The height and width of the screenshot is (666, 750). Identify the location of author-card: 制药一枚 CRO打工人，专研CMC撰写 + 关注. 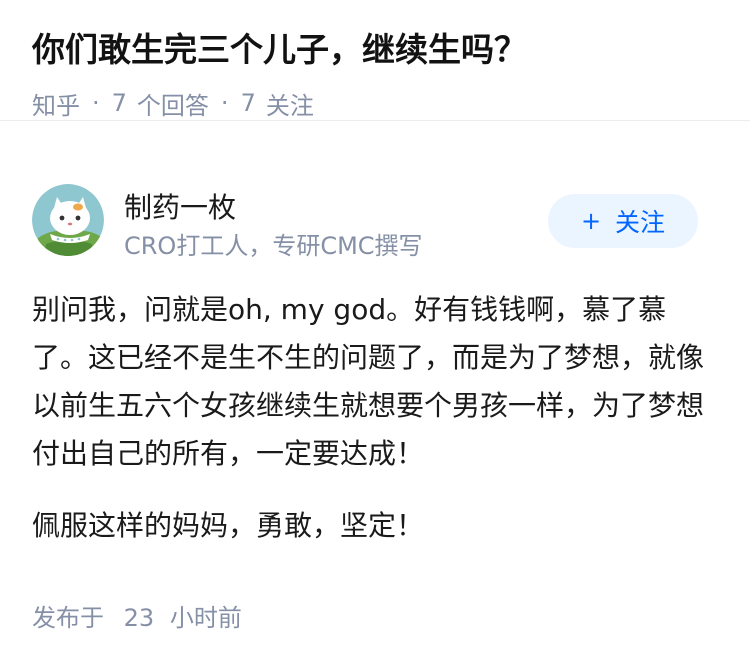
(365, 223).